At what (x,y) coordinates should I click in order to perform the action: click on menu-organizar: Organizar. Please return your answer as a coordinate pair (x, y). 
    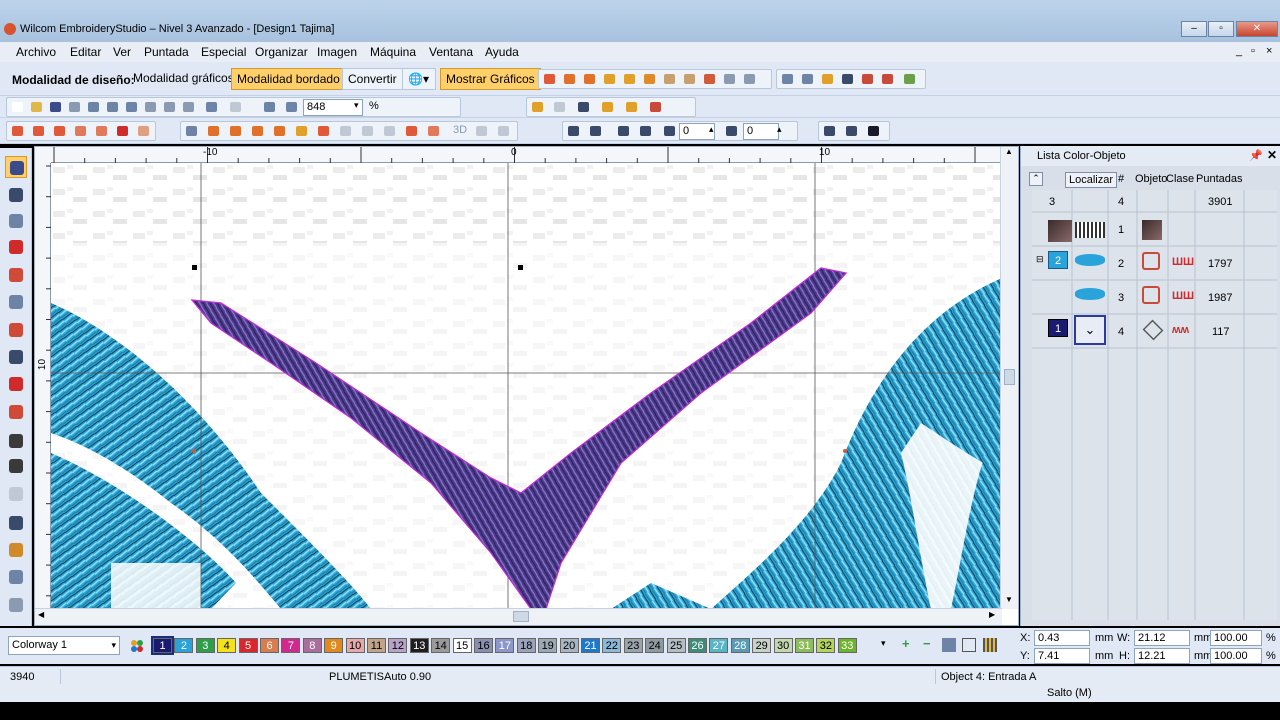
    Looking at the image, I should click on (281, 52).